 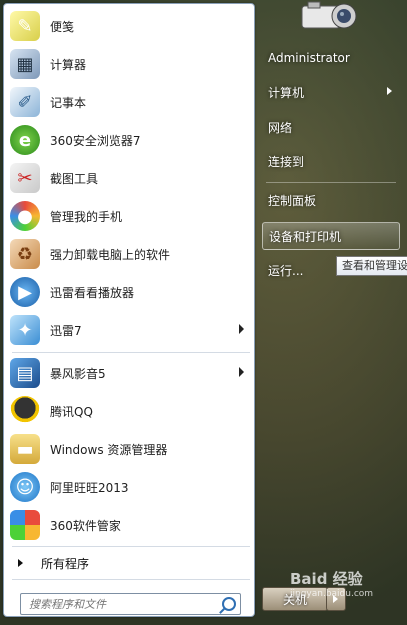 What do you see at coordinates (128, 26) in the screenshot?
I see `program-item-sticky-notes: ✎ 便笺` at bounding box center [128, 26].